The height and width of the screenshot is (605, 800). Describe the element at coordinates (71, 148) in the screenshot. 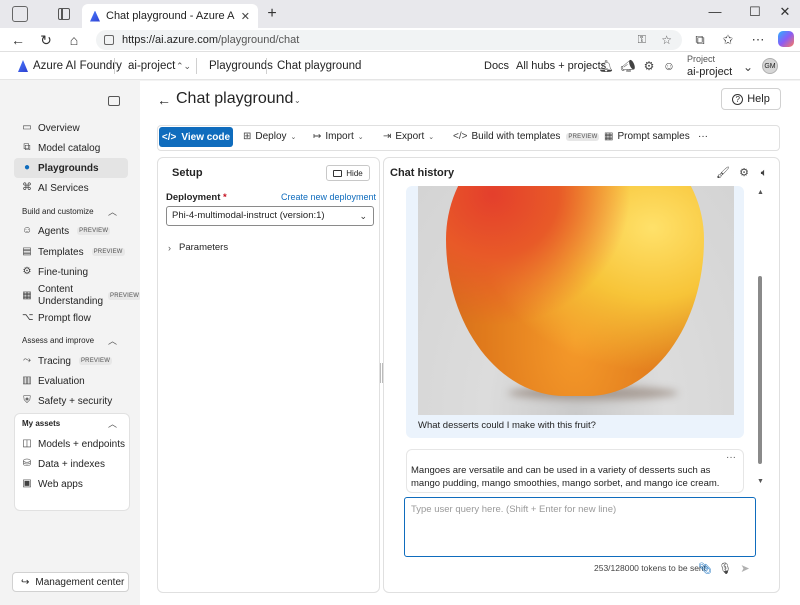

I see `sidebar-item-model-catalog: ⧉ Model catalog` at that location.